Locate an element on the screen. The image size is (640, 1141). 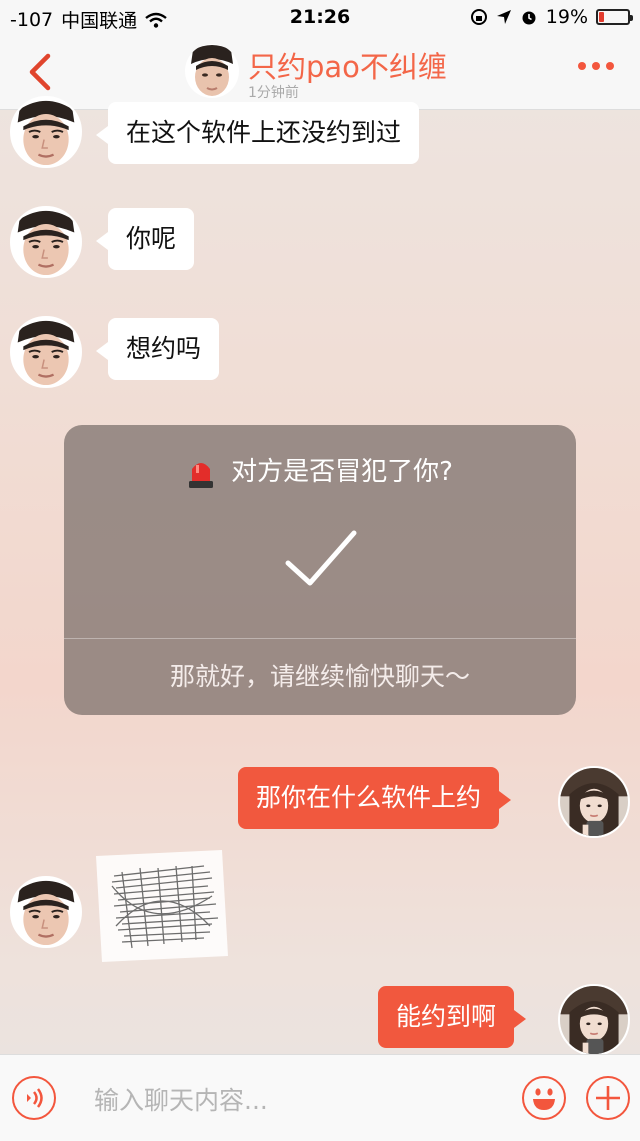
message-text: 在这个软件上还没约到过 is located at coordinates (264, 132).